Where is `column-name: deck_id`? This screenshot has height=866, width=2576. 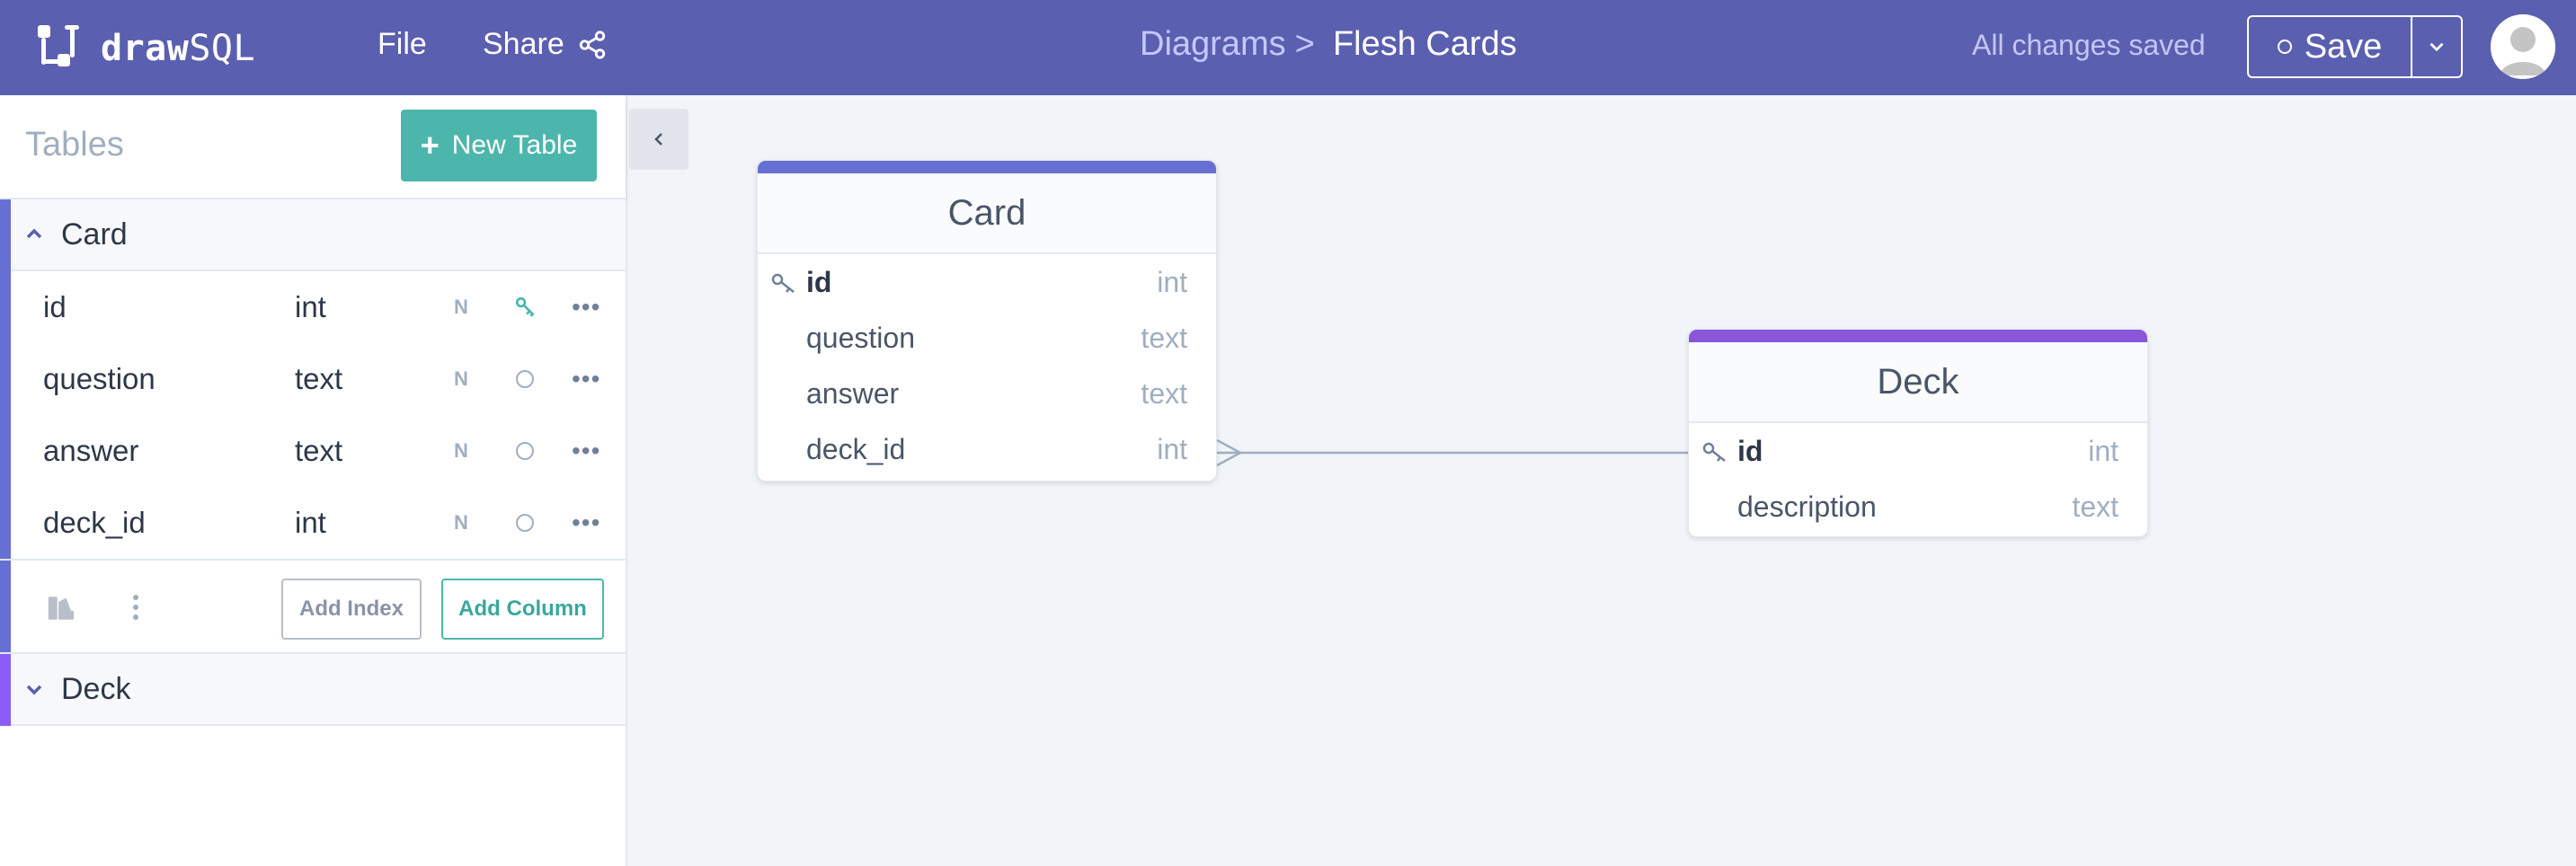 column-name: deck_id is located at coordinates (94, 523).